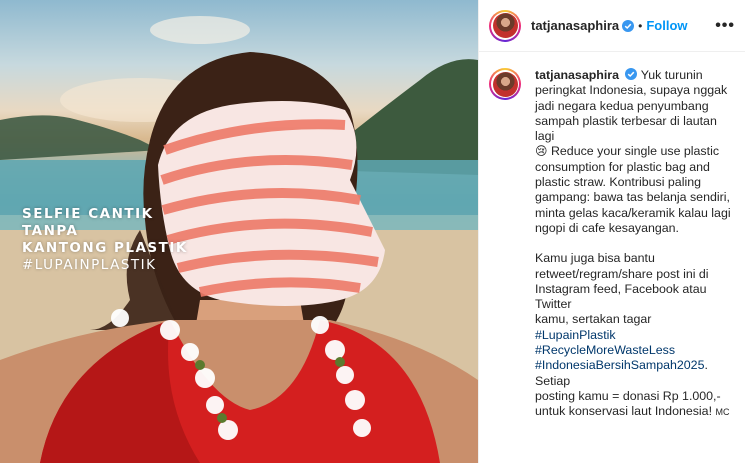 The image size is (745, 463). I want to click on caption-verified-icon, so click(631, 74).